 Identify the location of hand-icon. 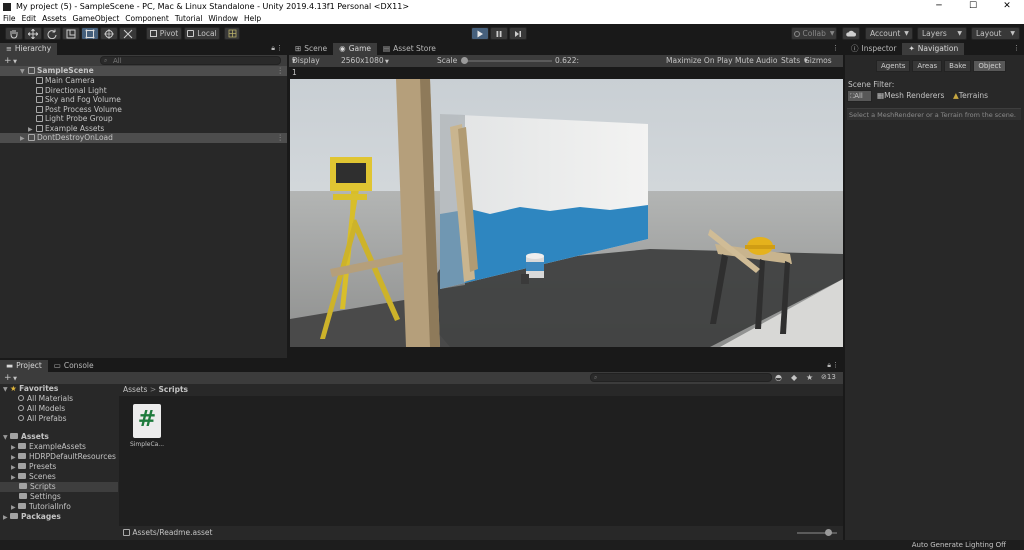
(14, 34).